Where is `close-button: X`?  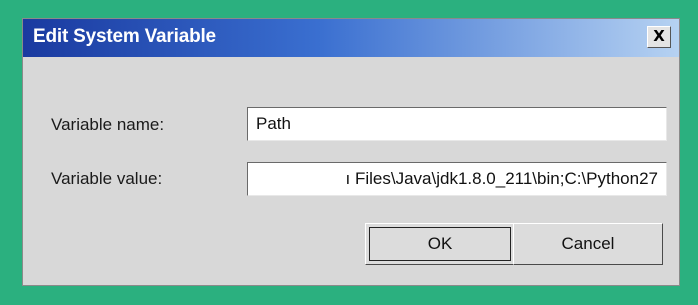
close-button: X is located at coordinates (659, 37).